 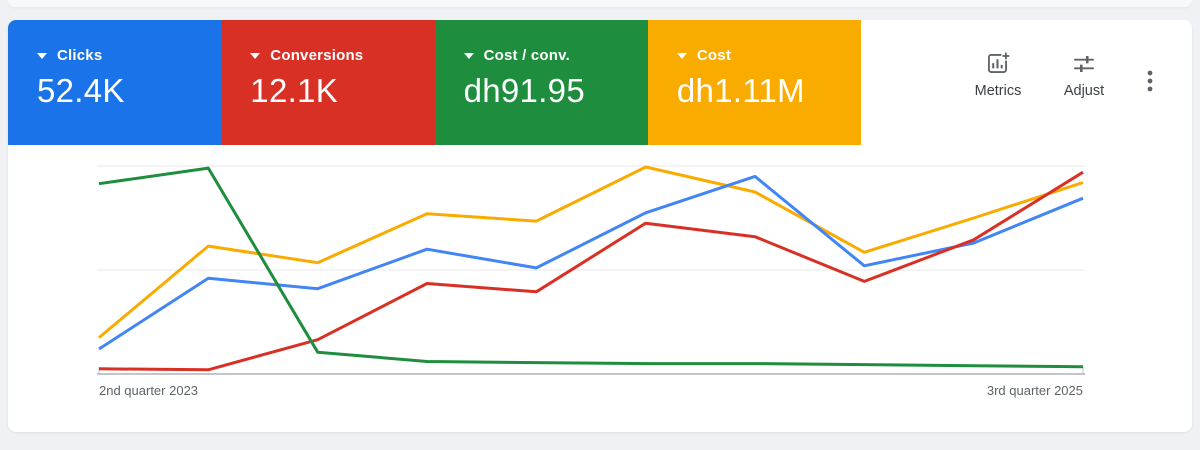 I want to click on scorecard-cost-label: Cost, so click(x=714, y=55).